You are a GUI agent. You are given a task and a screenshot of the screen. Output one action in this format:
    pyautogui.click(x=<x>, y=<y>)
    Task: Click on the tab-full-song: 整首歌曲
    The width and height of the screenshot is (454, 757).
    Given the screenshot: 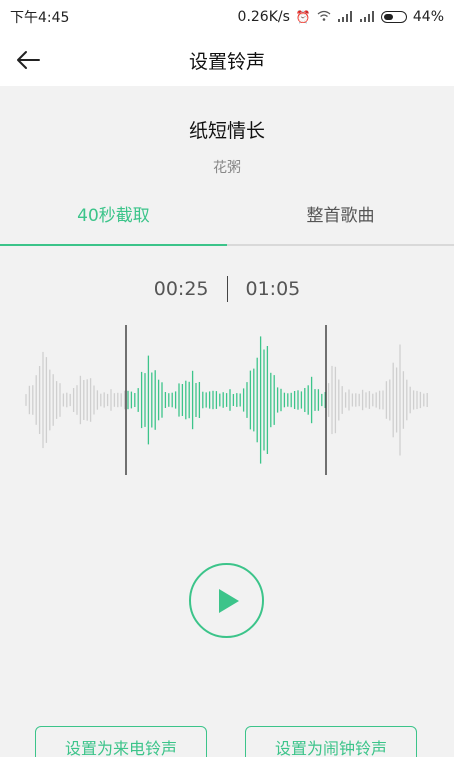 What is the action you would take?
    pyautogui.click(x=340, y=222)
    